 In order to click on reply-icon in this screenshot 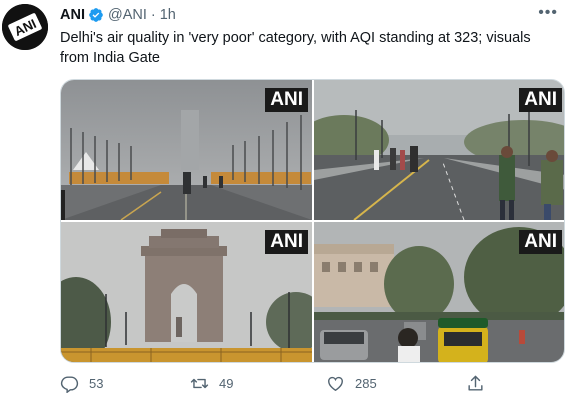, I will do `click(69, 384)`.